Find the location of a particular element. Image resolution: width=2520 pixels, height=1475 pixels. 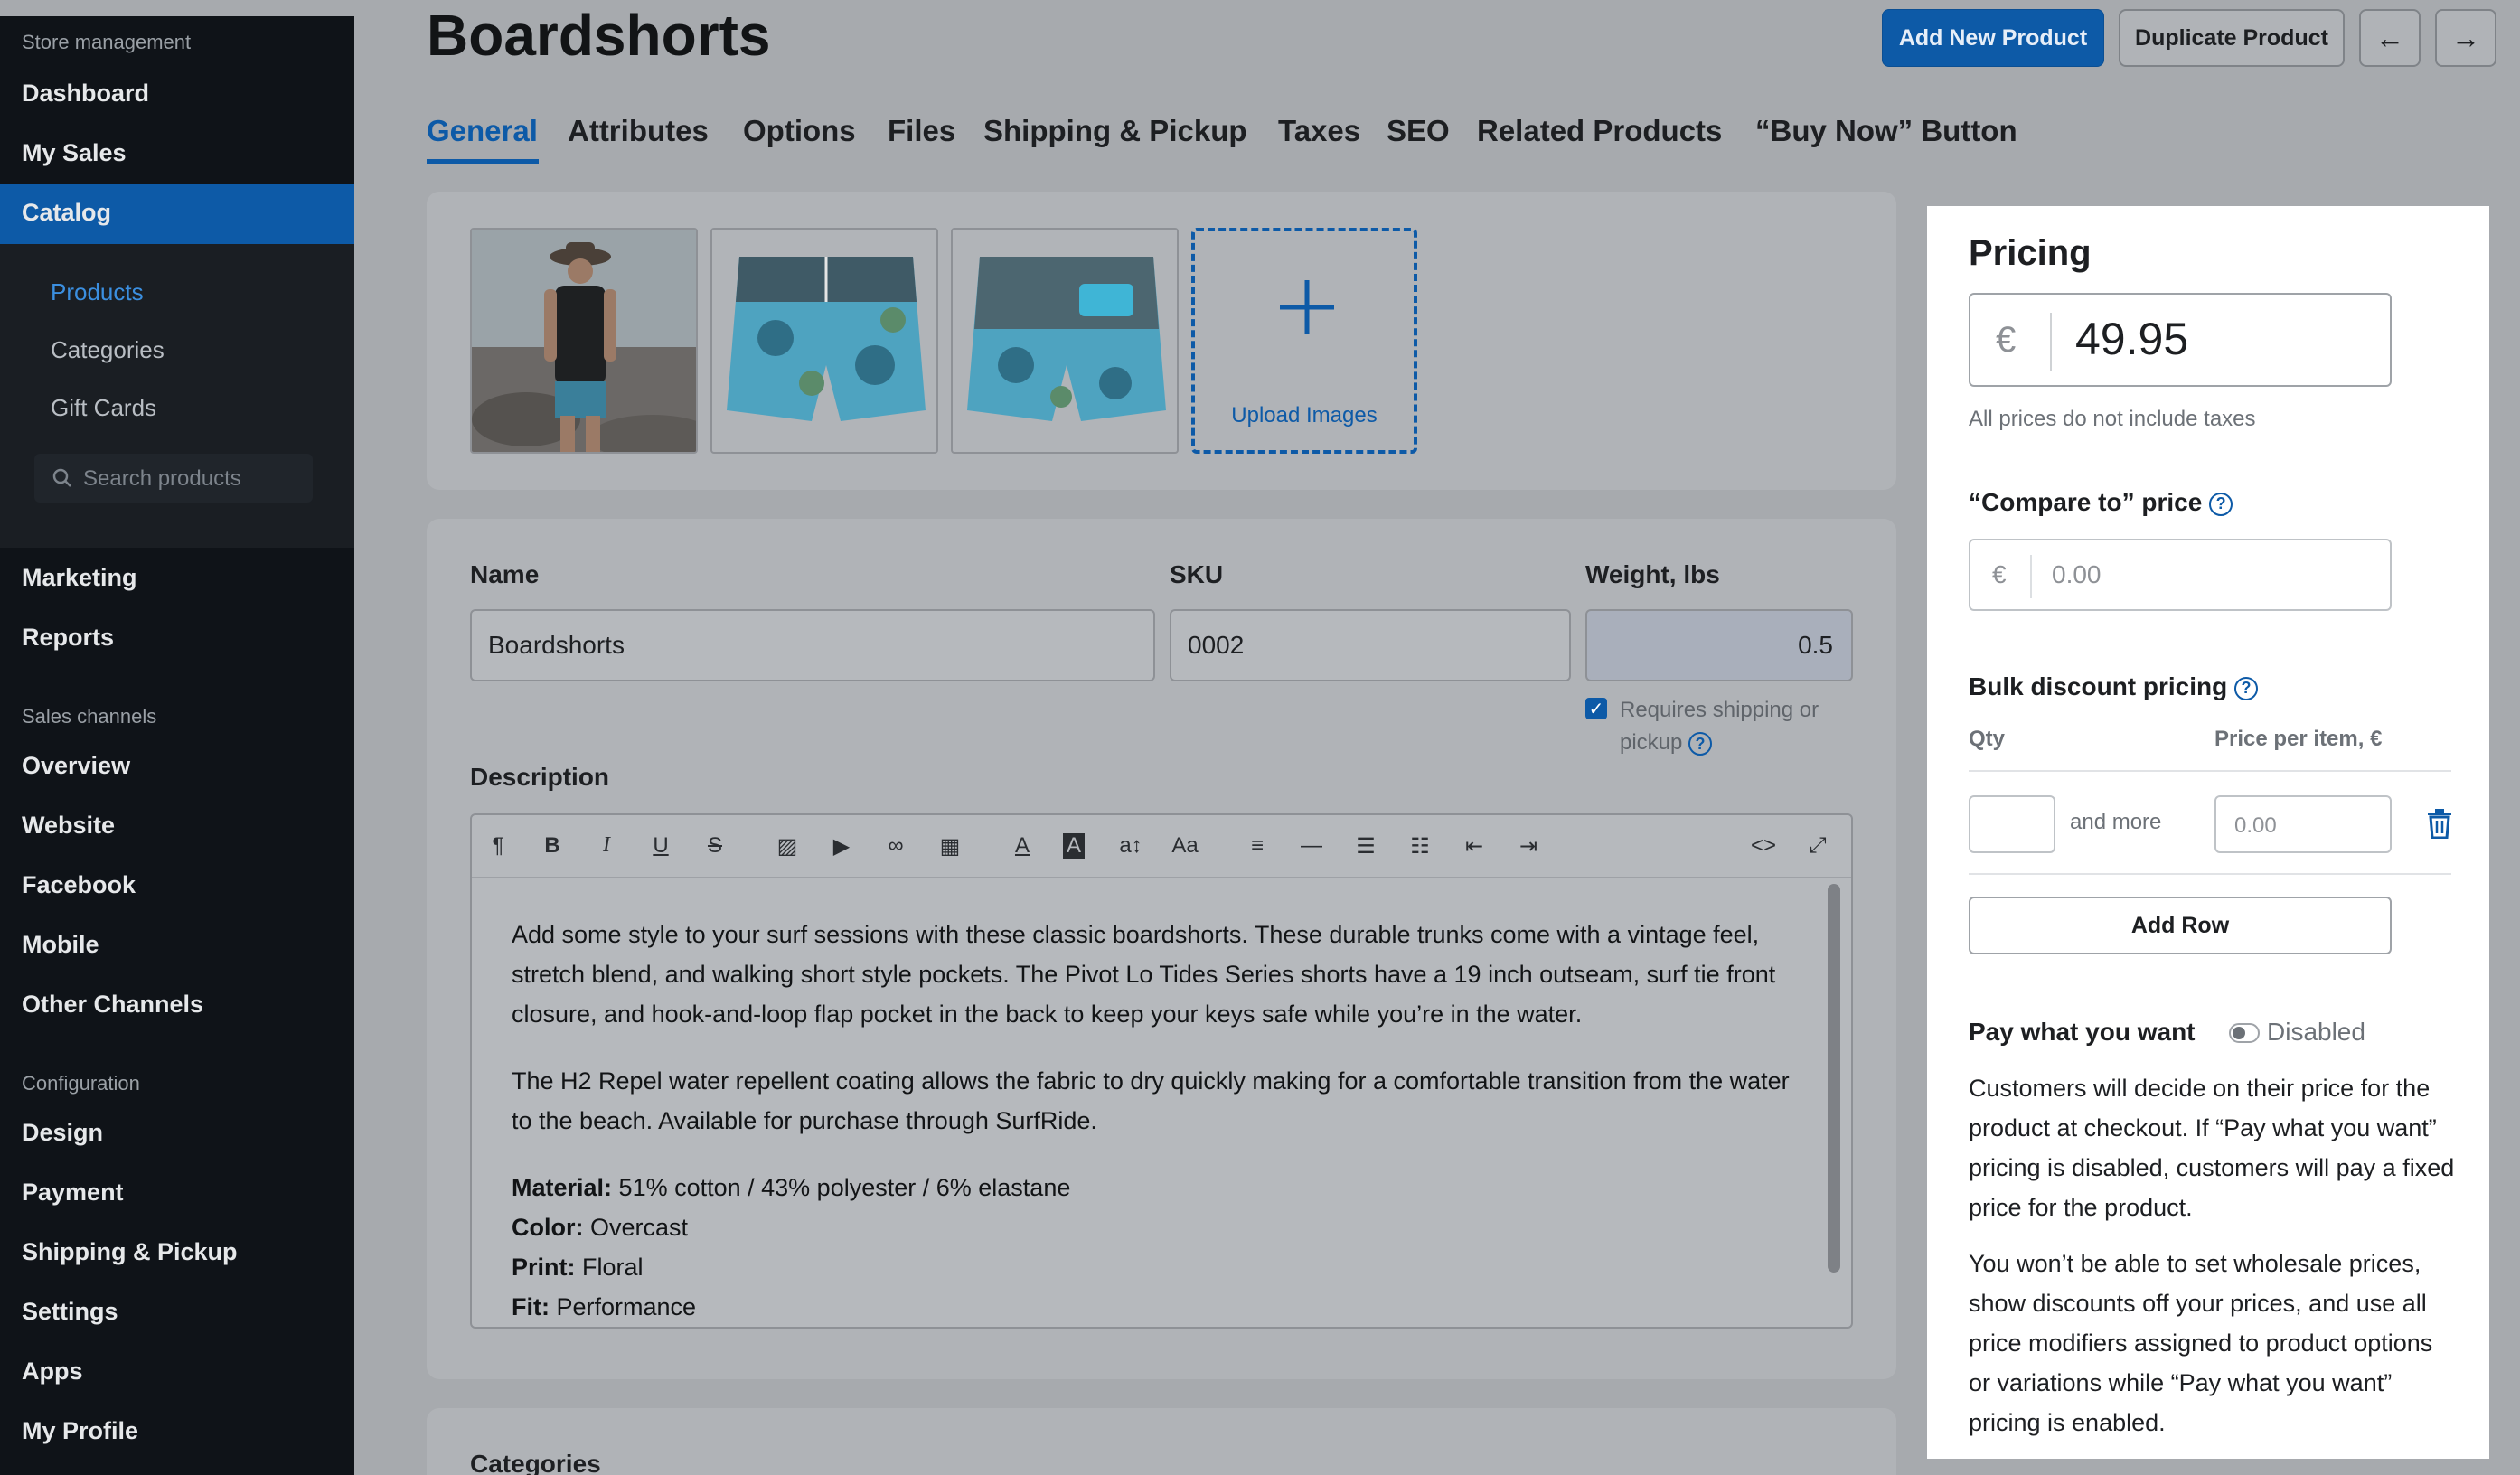

bulk-price-input: 0.00 is located at coordinates (2303, 824).